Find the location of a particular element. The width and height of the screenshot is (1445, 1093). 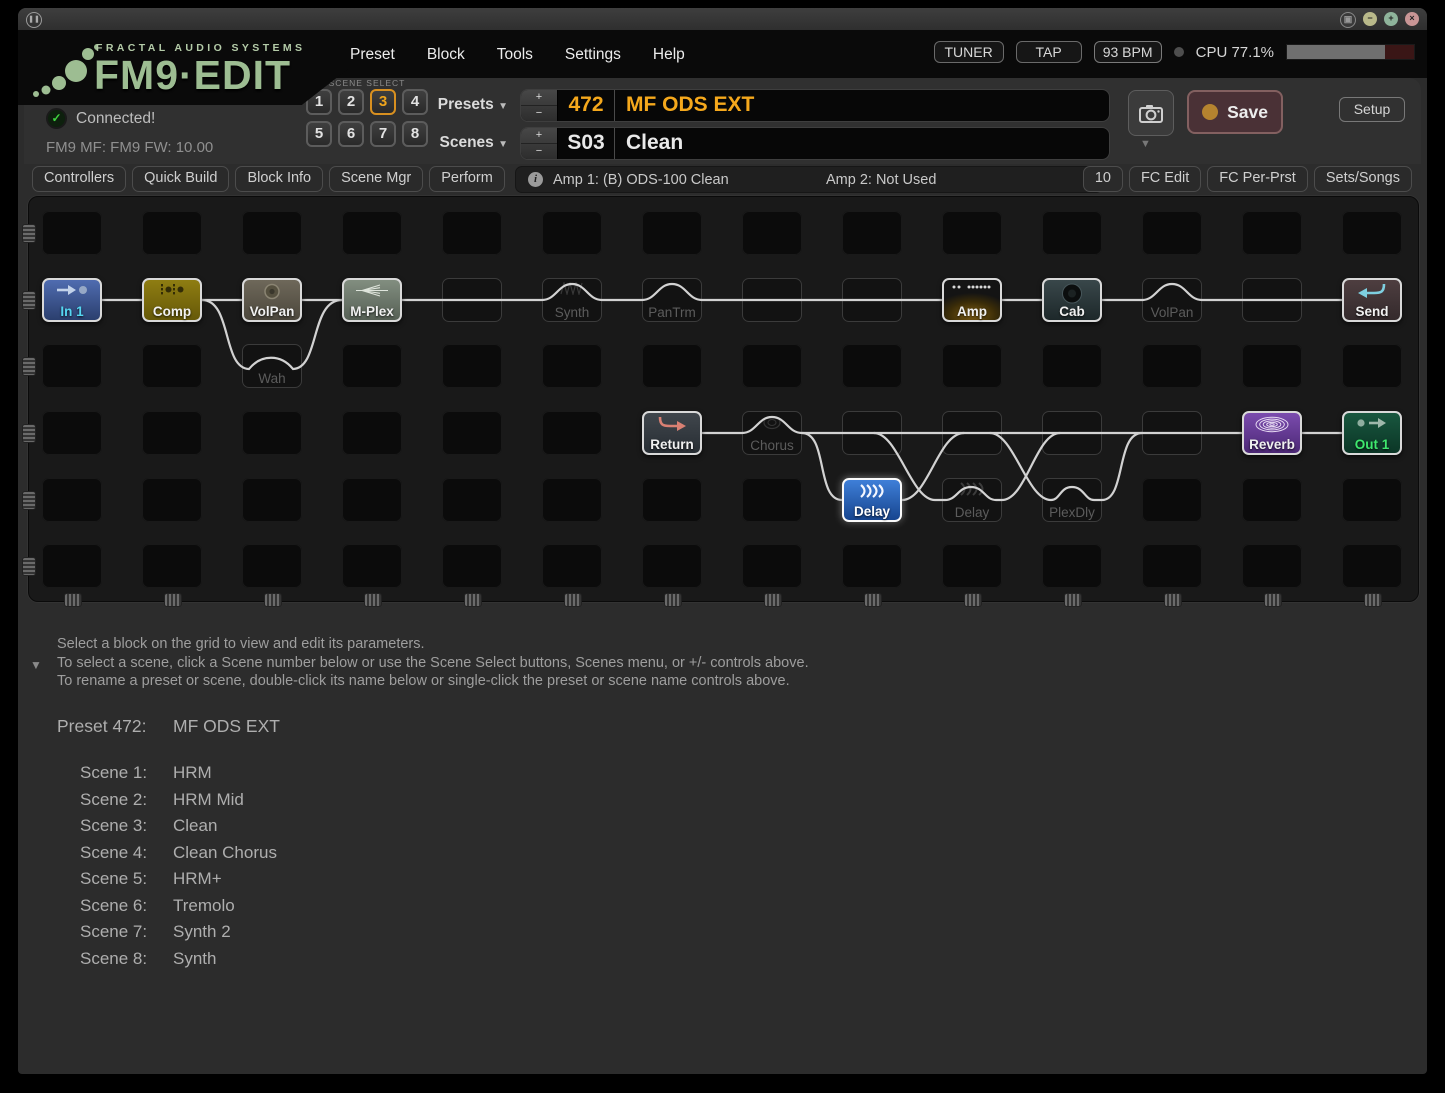

block-volpan: VolPan is located at coordinates (272, 300).